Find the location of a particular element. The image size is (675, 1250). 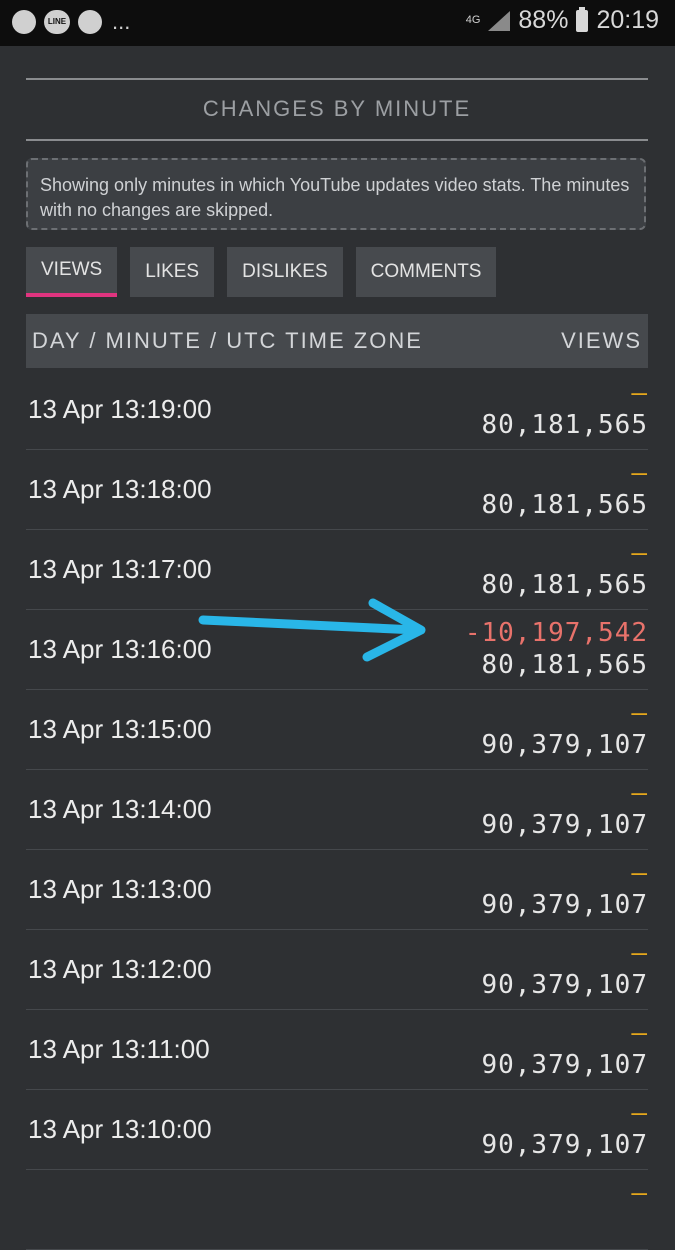

table-row: 13 Apr 13:13:00 — 90,379,107 is located at coordinates (337, 890).